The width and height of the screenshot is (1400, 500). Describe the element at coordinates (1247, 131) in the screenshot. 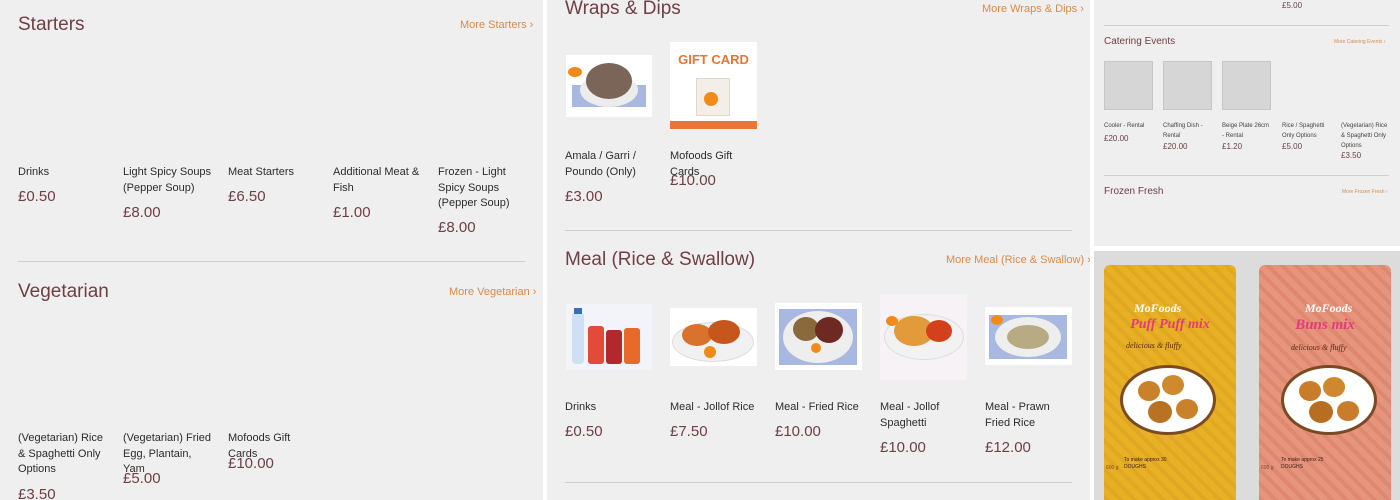

I see `product-name: Beige Plate 26cm - Rental` at that location.